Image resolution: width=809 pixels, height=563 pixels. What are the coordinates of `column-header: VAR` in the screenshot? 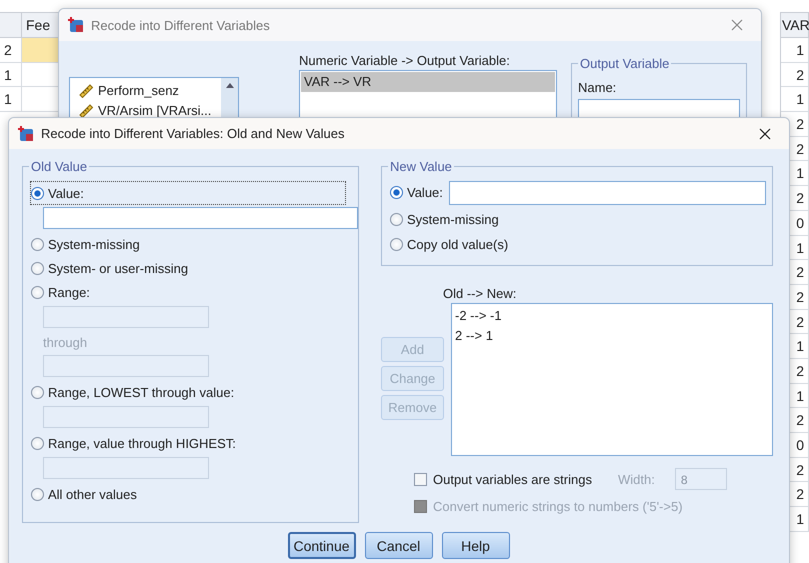 It's located at (795, 25).